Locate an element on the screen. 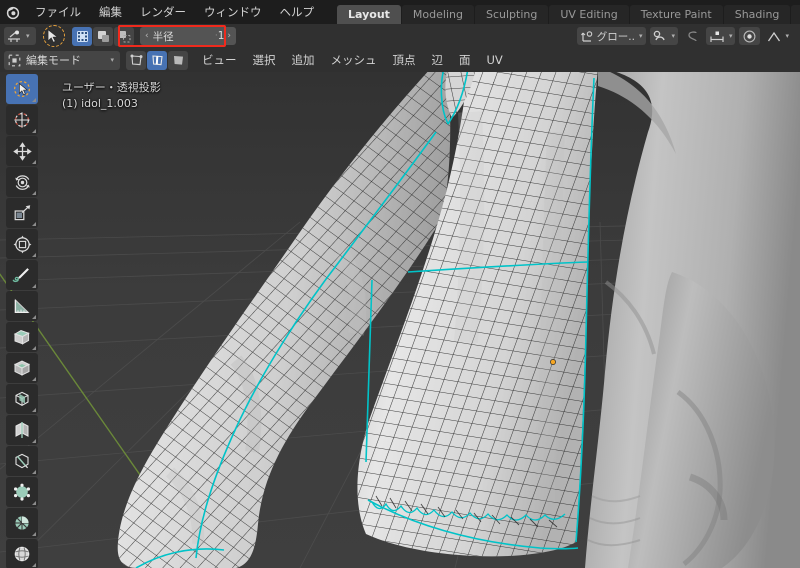 The width and height of the screenshot is (800, 568). spin-icon is located at coordinates (22, 523).